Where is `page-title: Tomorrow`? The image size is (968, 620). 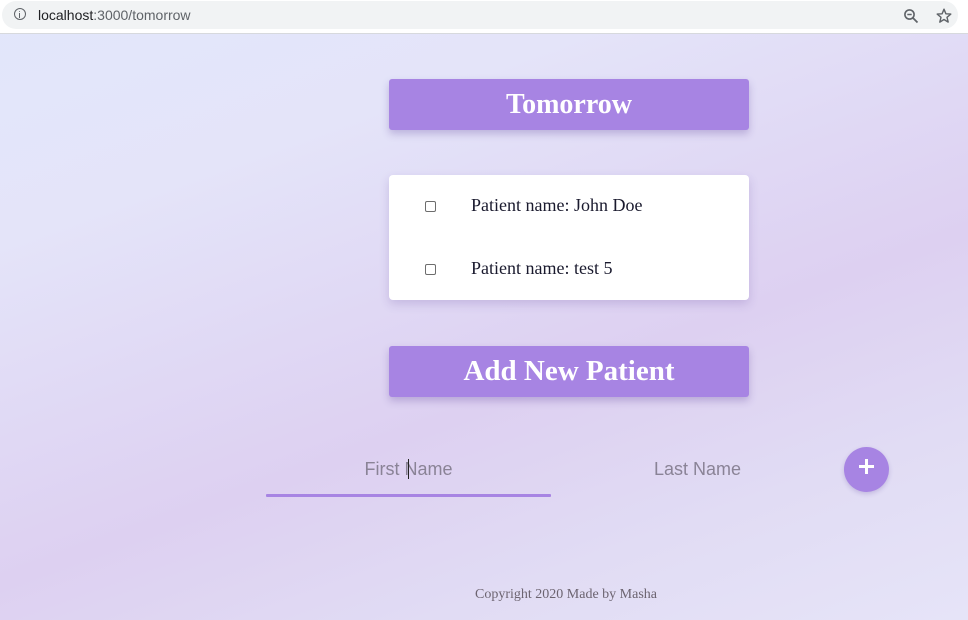 page-title: Tomorrow is located at coordinates (569, 104).